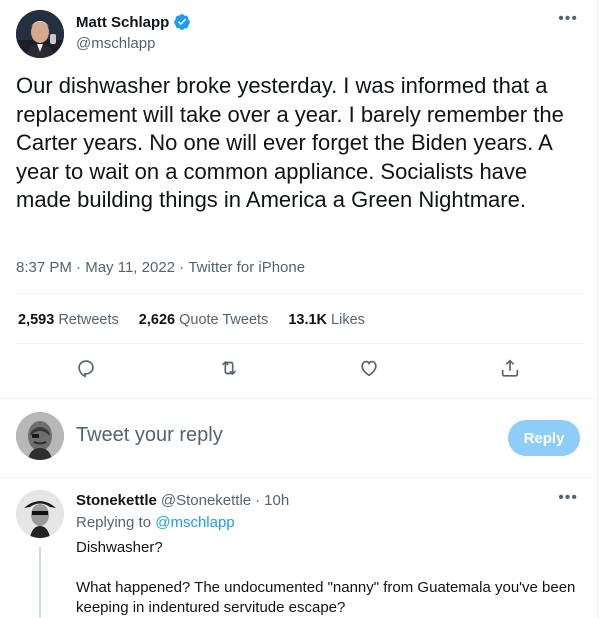  What do you see at coordinates (510, 368) in the screenshot?
I see `share-icon` at bounding box center [510, 368].